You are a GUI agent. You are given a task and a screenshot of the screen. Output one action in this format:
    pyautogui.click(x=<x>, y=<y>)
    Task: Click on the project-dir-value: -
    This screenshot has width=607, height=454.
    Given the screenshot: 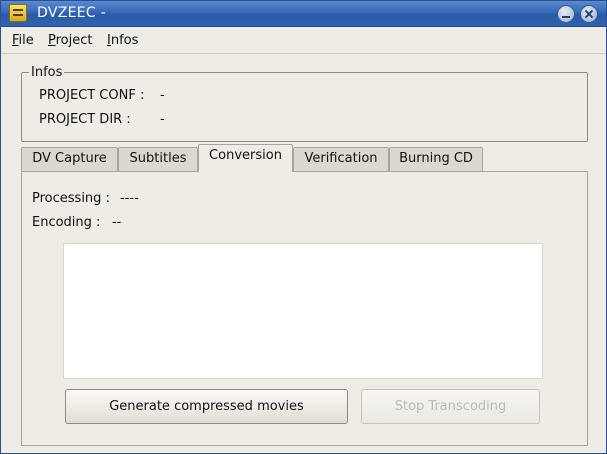 What is the action you would take?
    pyautogui.click(x=162, y=119)
    